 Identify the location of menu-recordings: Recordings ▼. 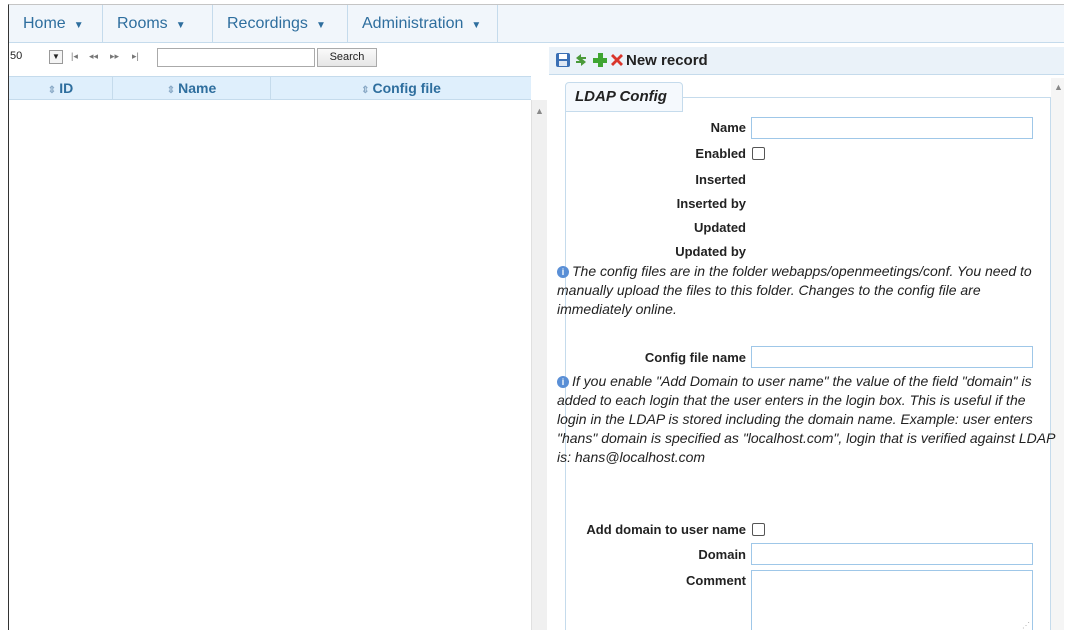
(280, 24).